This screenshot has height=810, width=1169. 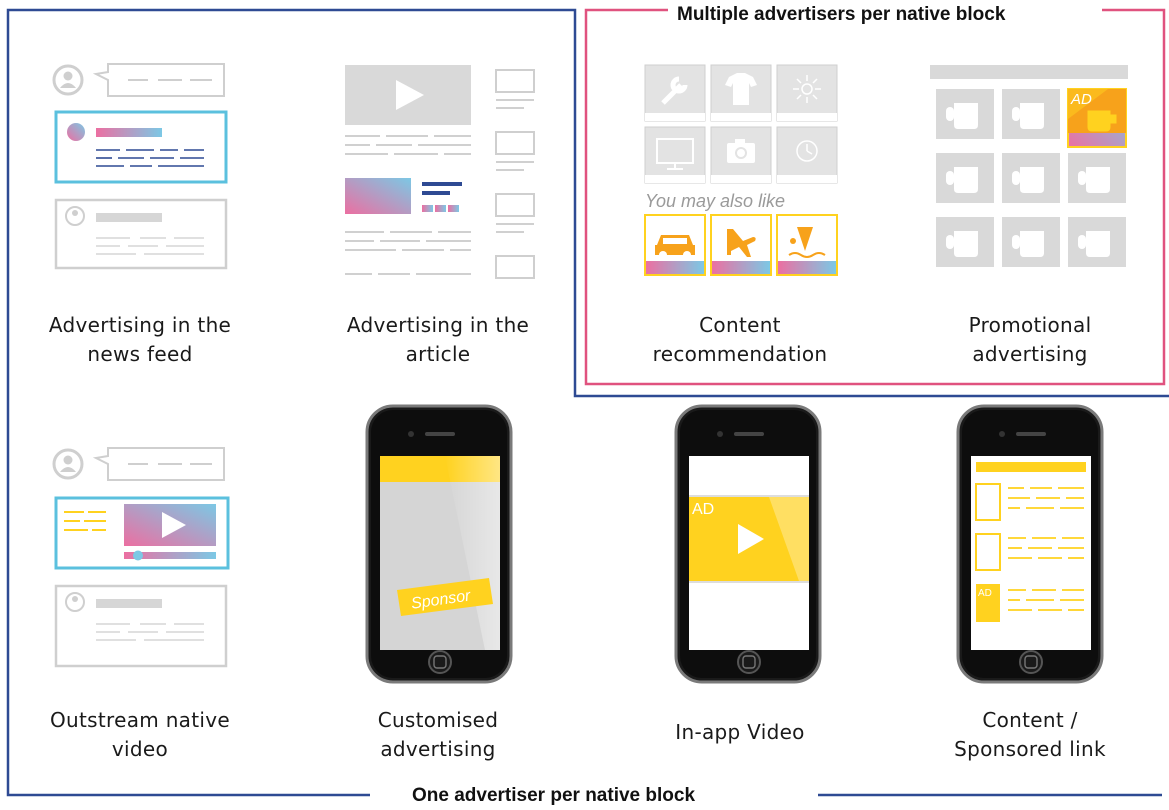 What do you see at coordinates (807, 245) in the screenshot?
I see `recommended-surf-card` at bounding box center [807, 245].